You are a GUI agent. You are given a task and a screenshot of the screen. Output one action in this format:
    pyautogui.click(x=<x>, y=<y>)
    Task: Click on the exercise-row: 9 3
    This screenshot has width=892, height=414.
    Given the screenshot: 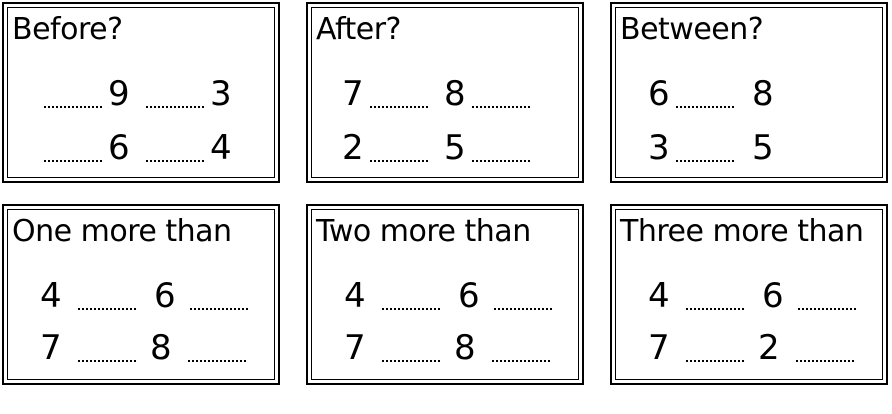 What is the action you would take?
    pyautogui.click(x=141, y=96)
    